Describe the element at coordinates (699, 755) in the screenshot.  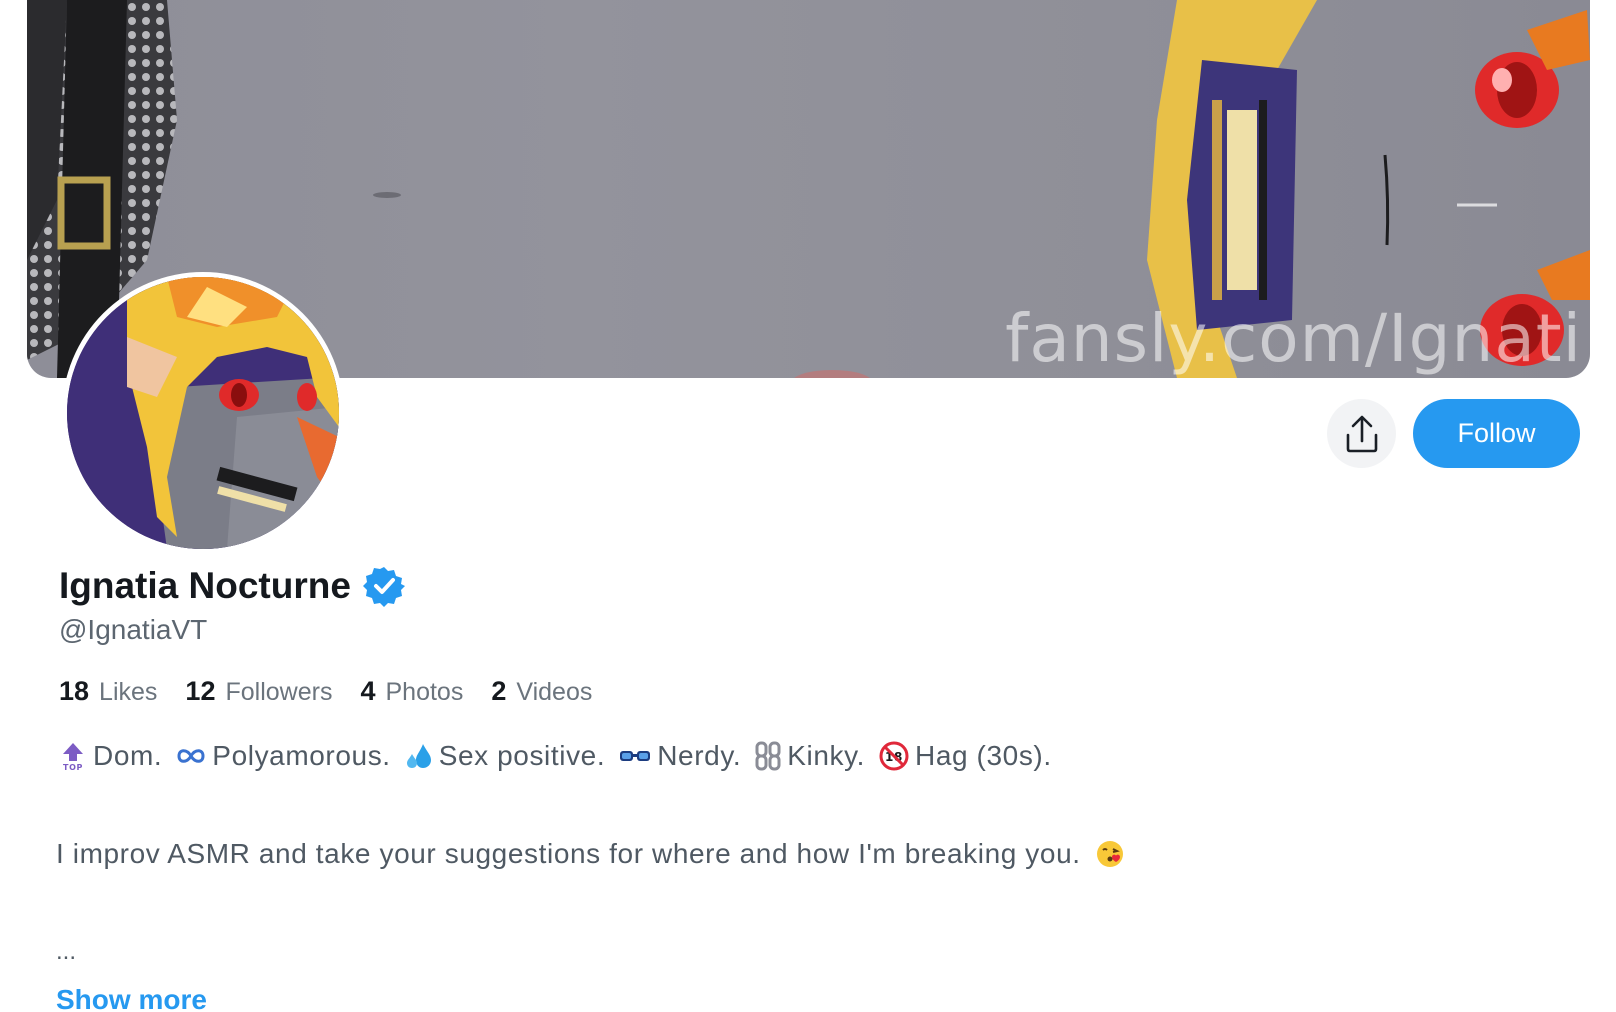
I see `bio-tag-text: Nerdy.` at that location.